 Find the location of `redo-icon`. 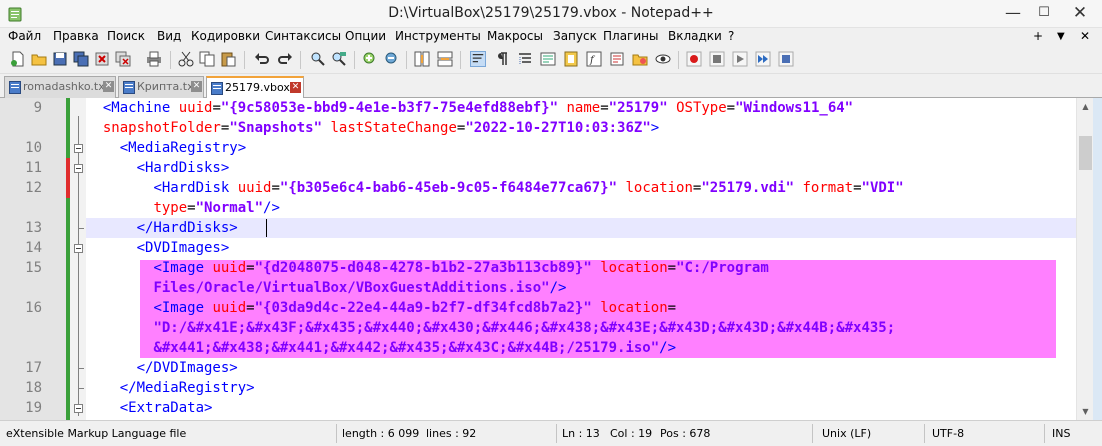

redo-icon is located at coordinates (285, 59).